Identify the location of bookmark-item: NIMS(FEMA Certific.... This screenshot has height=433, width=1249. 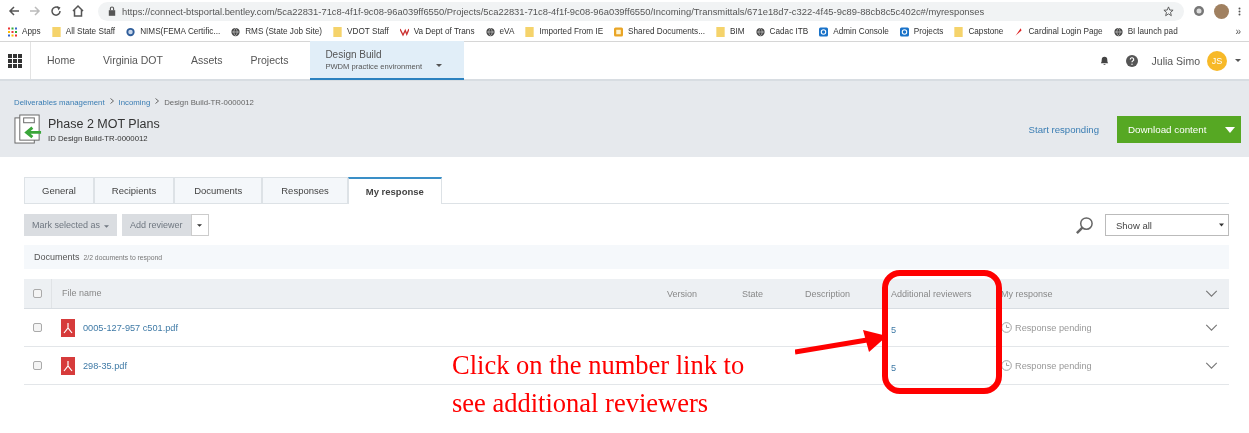
(173, 31).